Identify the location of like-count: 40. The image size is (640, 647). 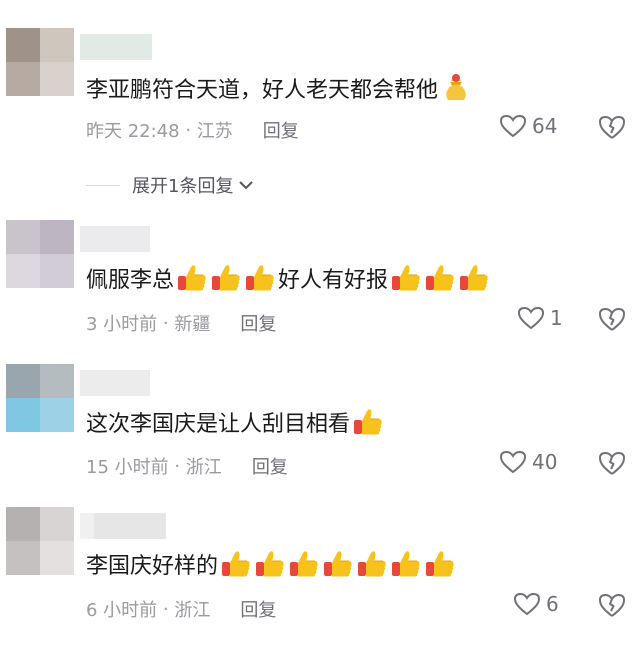
(545, 462).